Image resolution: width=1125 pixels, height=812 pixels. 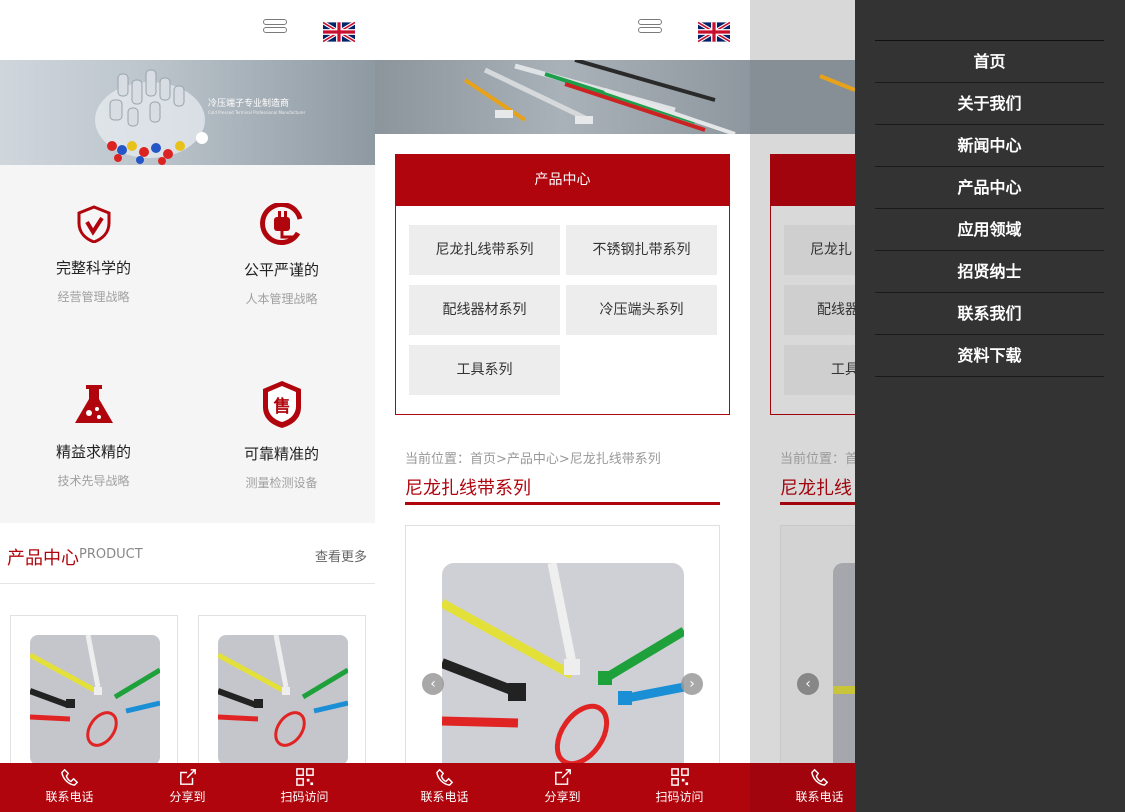 What do you see at coordinates (281, 270) in the screenshot?
I see `feature-title: 公平严谨的` at bounding box center [281, 270].